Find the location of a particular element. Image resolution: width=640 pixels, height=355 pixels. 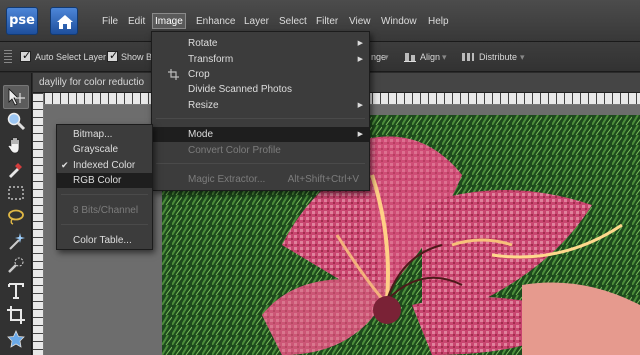

menu-select: Select is located at coordinates (293, 22).